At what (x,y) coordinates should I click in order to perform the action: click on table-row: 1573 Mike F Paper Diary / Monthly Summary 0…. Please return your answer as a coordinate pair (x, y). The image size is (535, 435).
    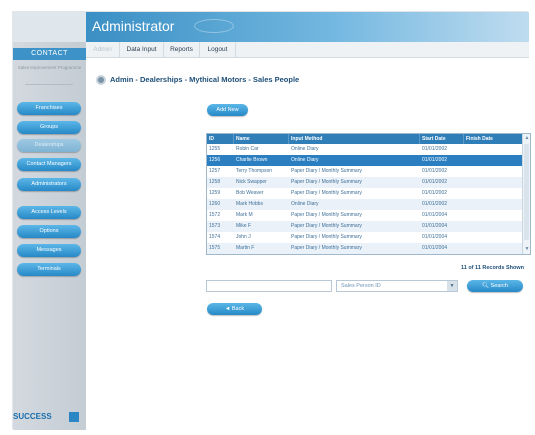
    Looking at the image, I should click on (365, 226).